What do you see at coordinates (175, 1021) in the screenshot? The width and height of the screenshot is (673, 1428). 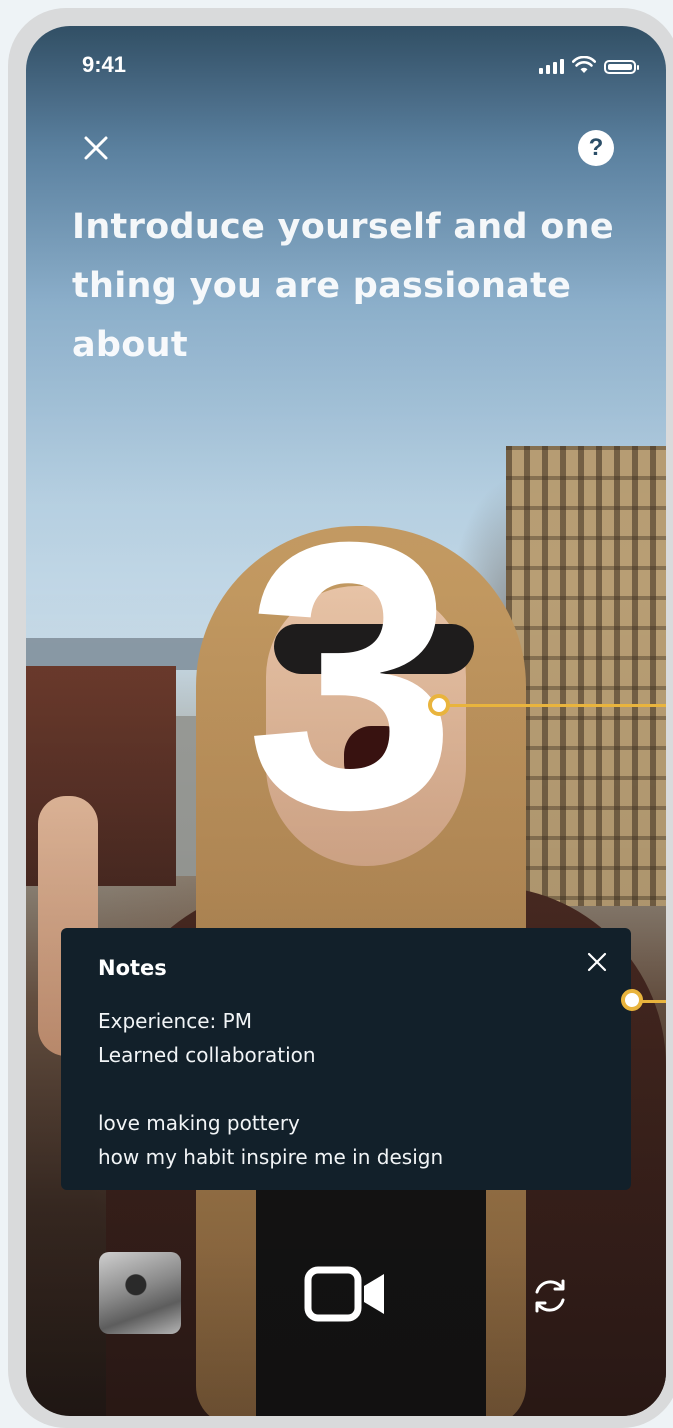 I see `notes-line: Experience: PM` at bounding box center [175, 1021].